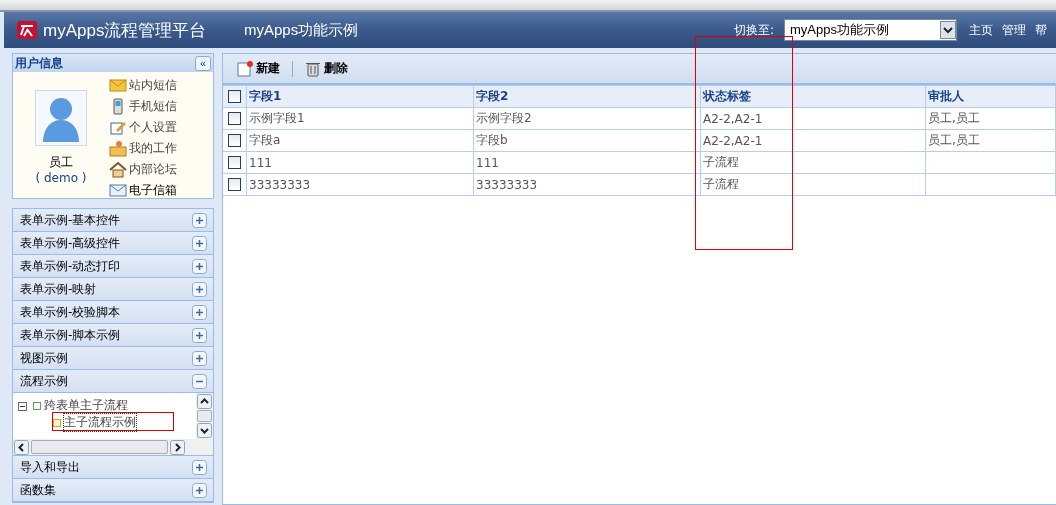 This screenshot has width=1056, height=505. I want to click on accordion-header: 表单示例-高级控件, so click(113, 243).